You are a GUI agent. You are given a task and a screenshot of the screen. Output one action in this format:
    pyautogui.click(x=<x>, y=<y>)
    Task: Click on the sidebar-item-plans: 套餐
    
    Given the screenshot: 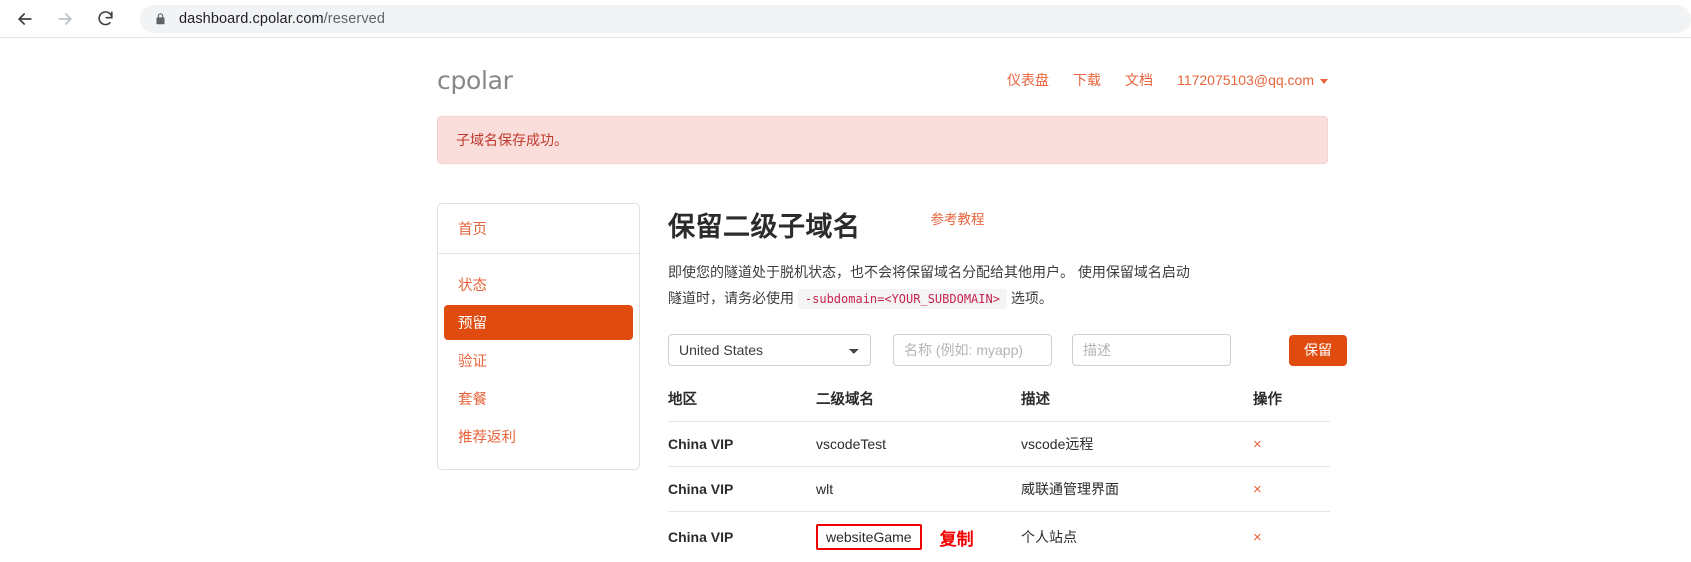 What is the action you would take?
    pyautogui.click(x=538, y=398)
    